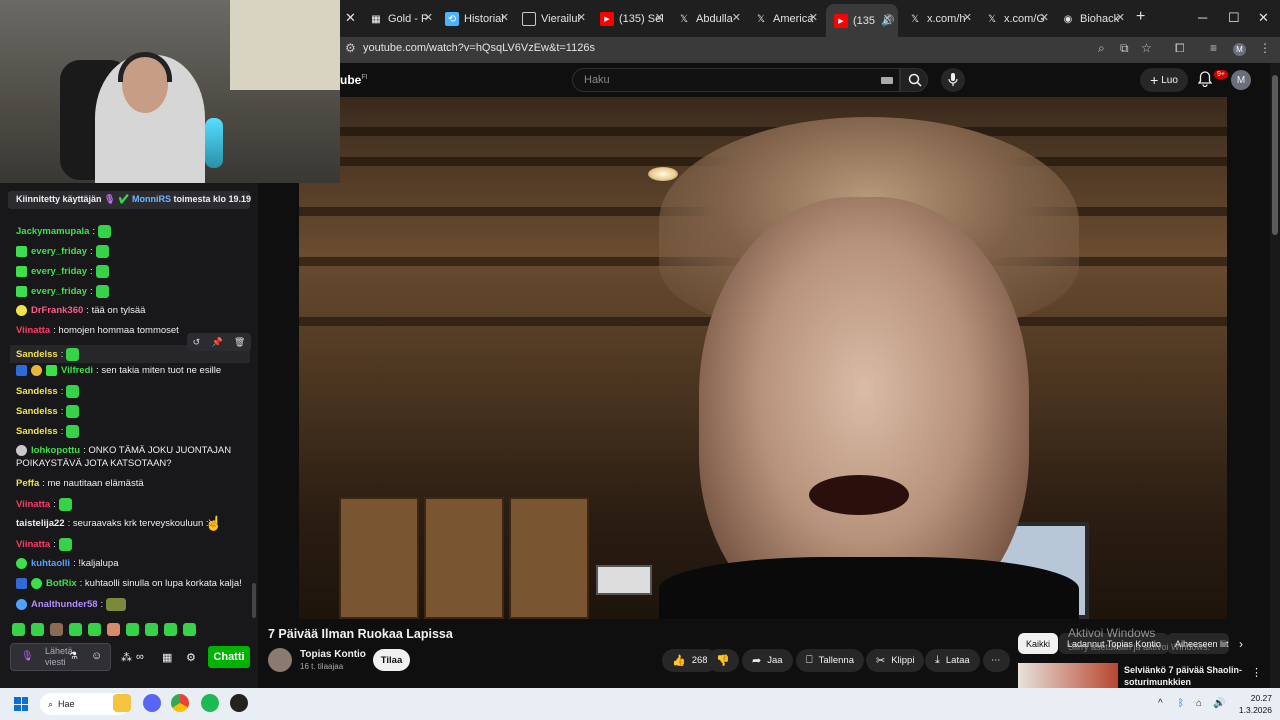 The width and height of the screenshot is (1280, 720). I want to click on pin-icon: 📌, so click(216, 342).